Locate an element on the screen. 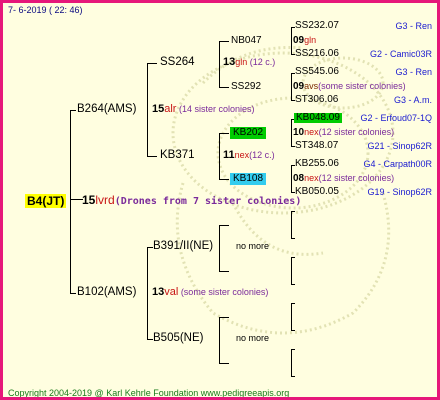 The height and width of the screenshot is (400, 440). queen-nb047: NB047 is located at coordinates (246, 41).